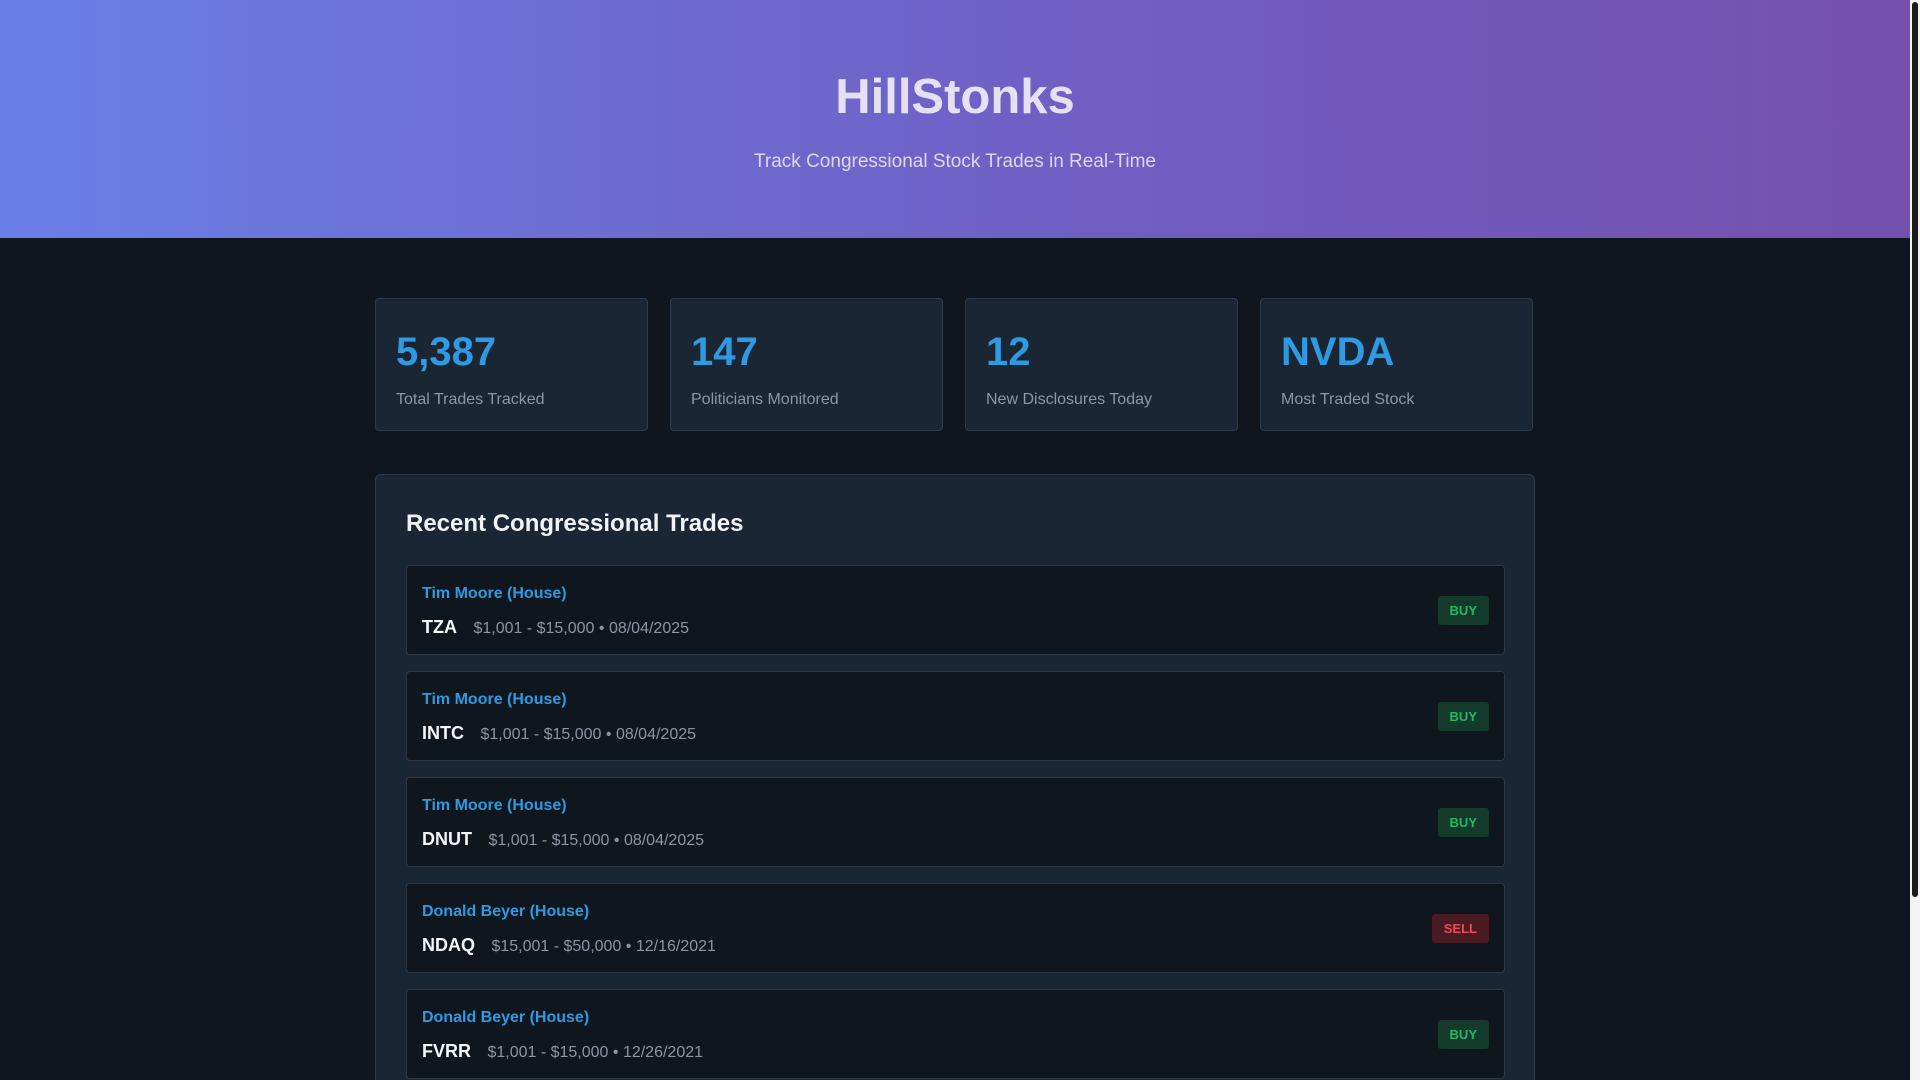 The height and width of the screenshot is (1080, 1920). Describe the element at coordinates (447, 839) in the screenshot. I see `ticker-symbol: DNUT` at that location.